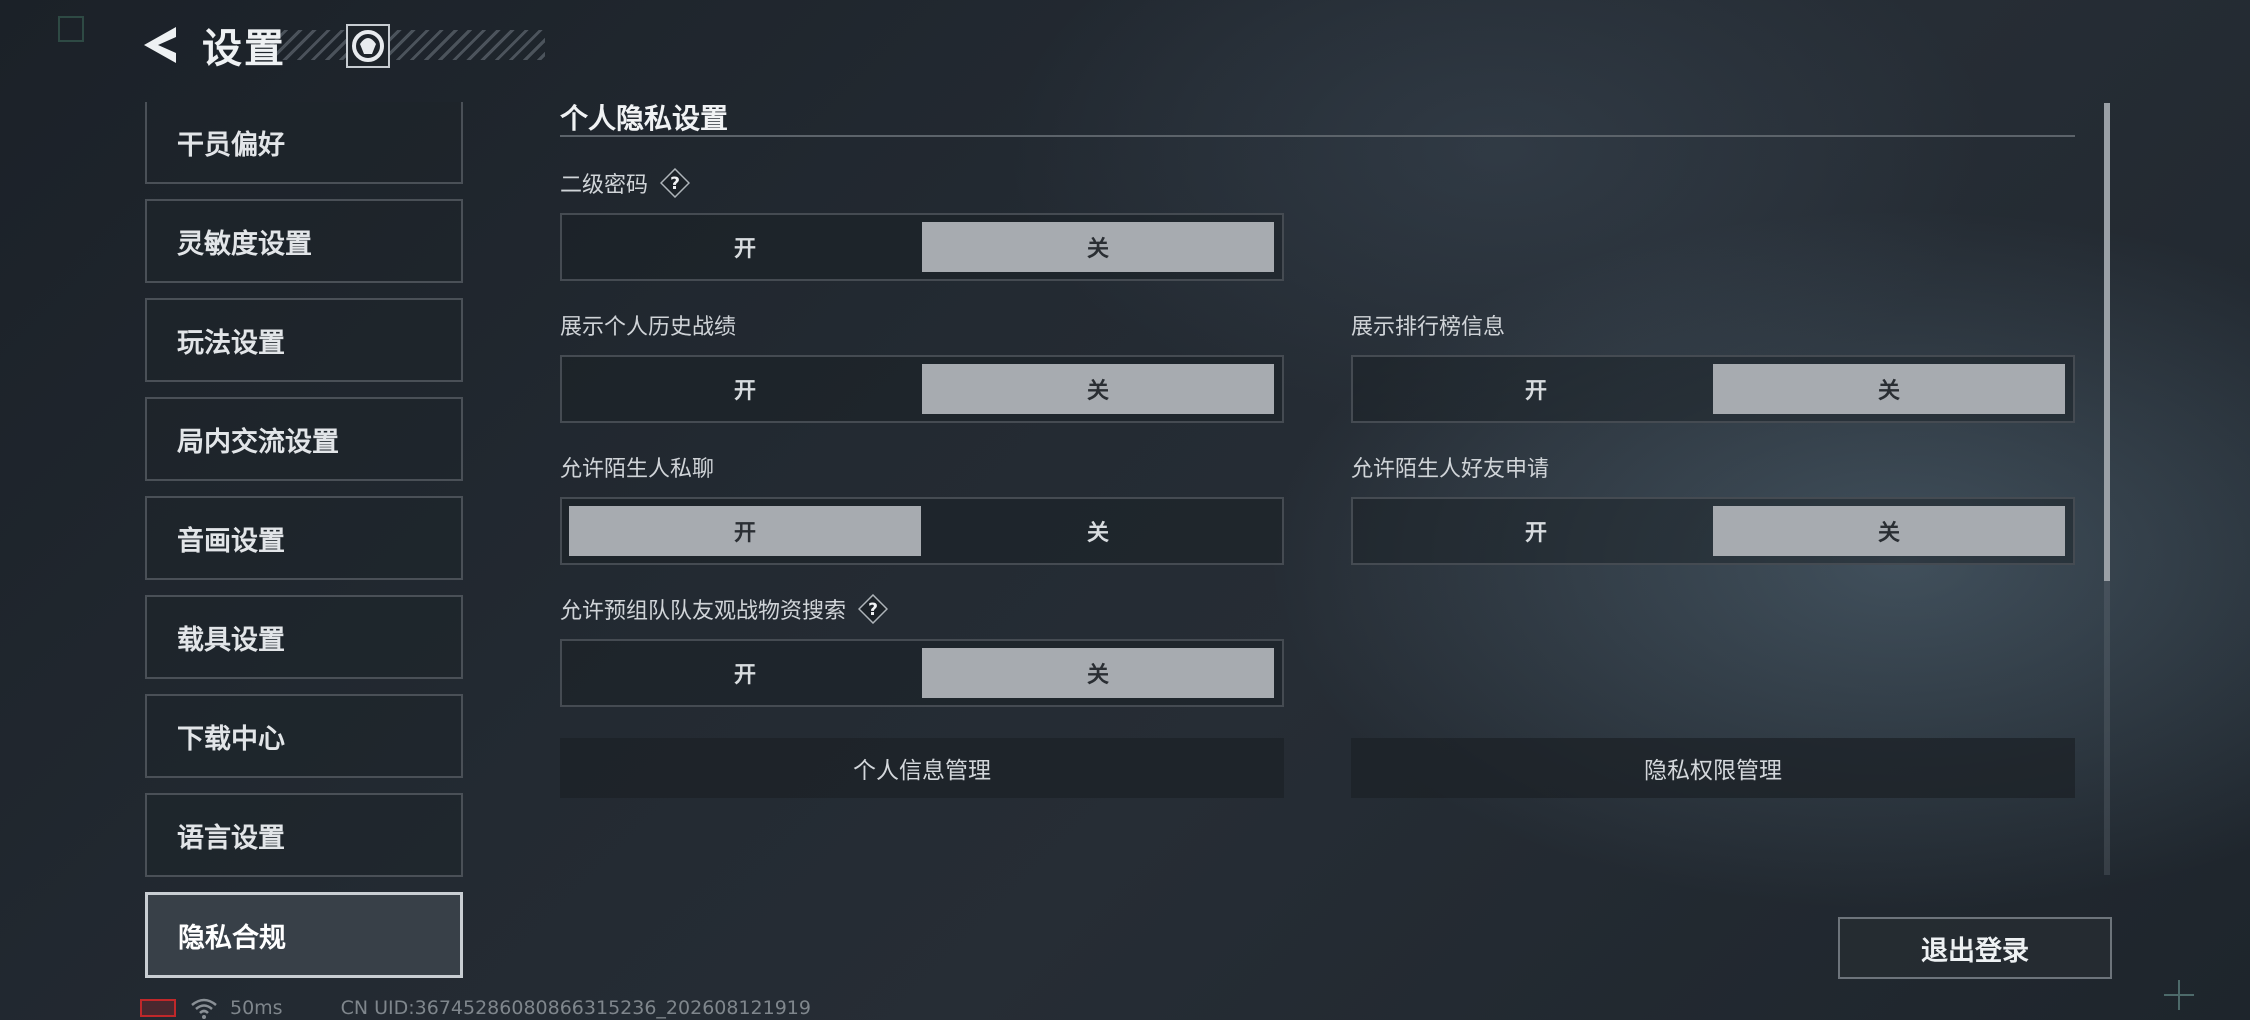 The image size is (2250, 1020). Describe the element at coordinates (1317, 136) in the screenshot. I see `section-divider` at that location.